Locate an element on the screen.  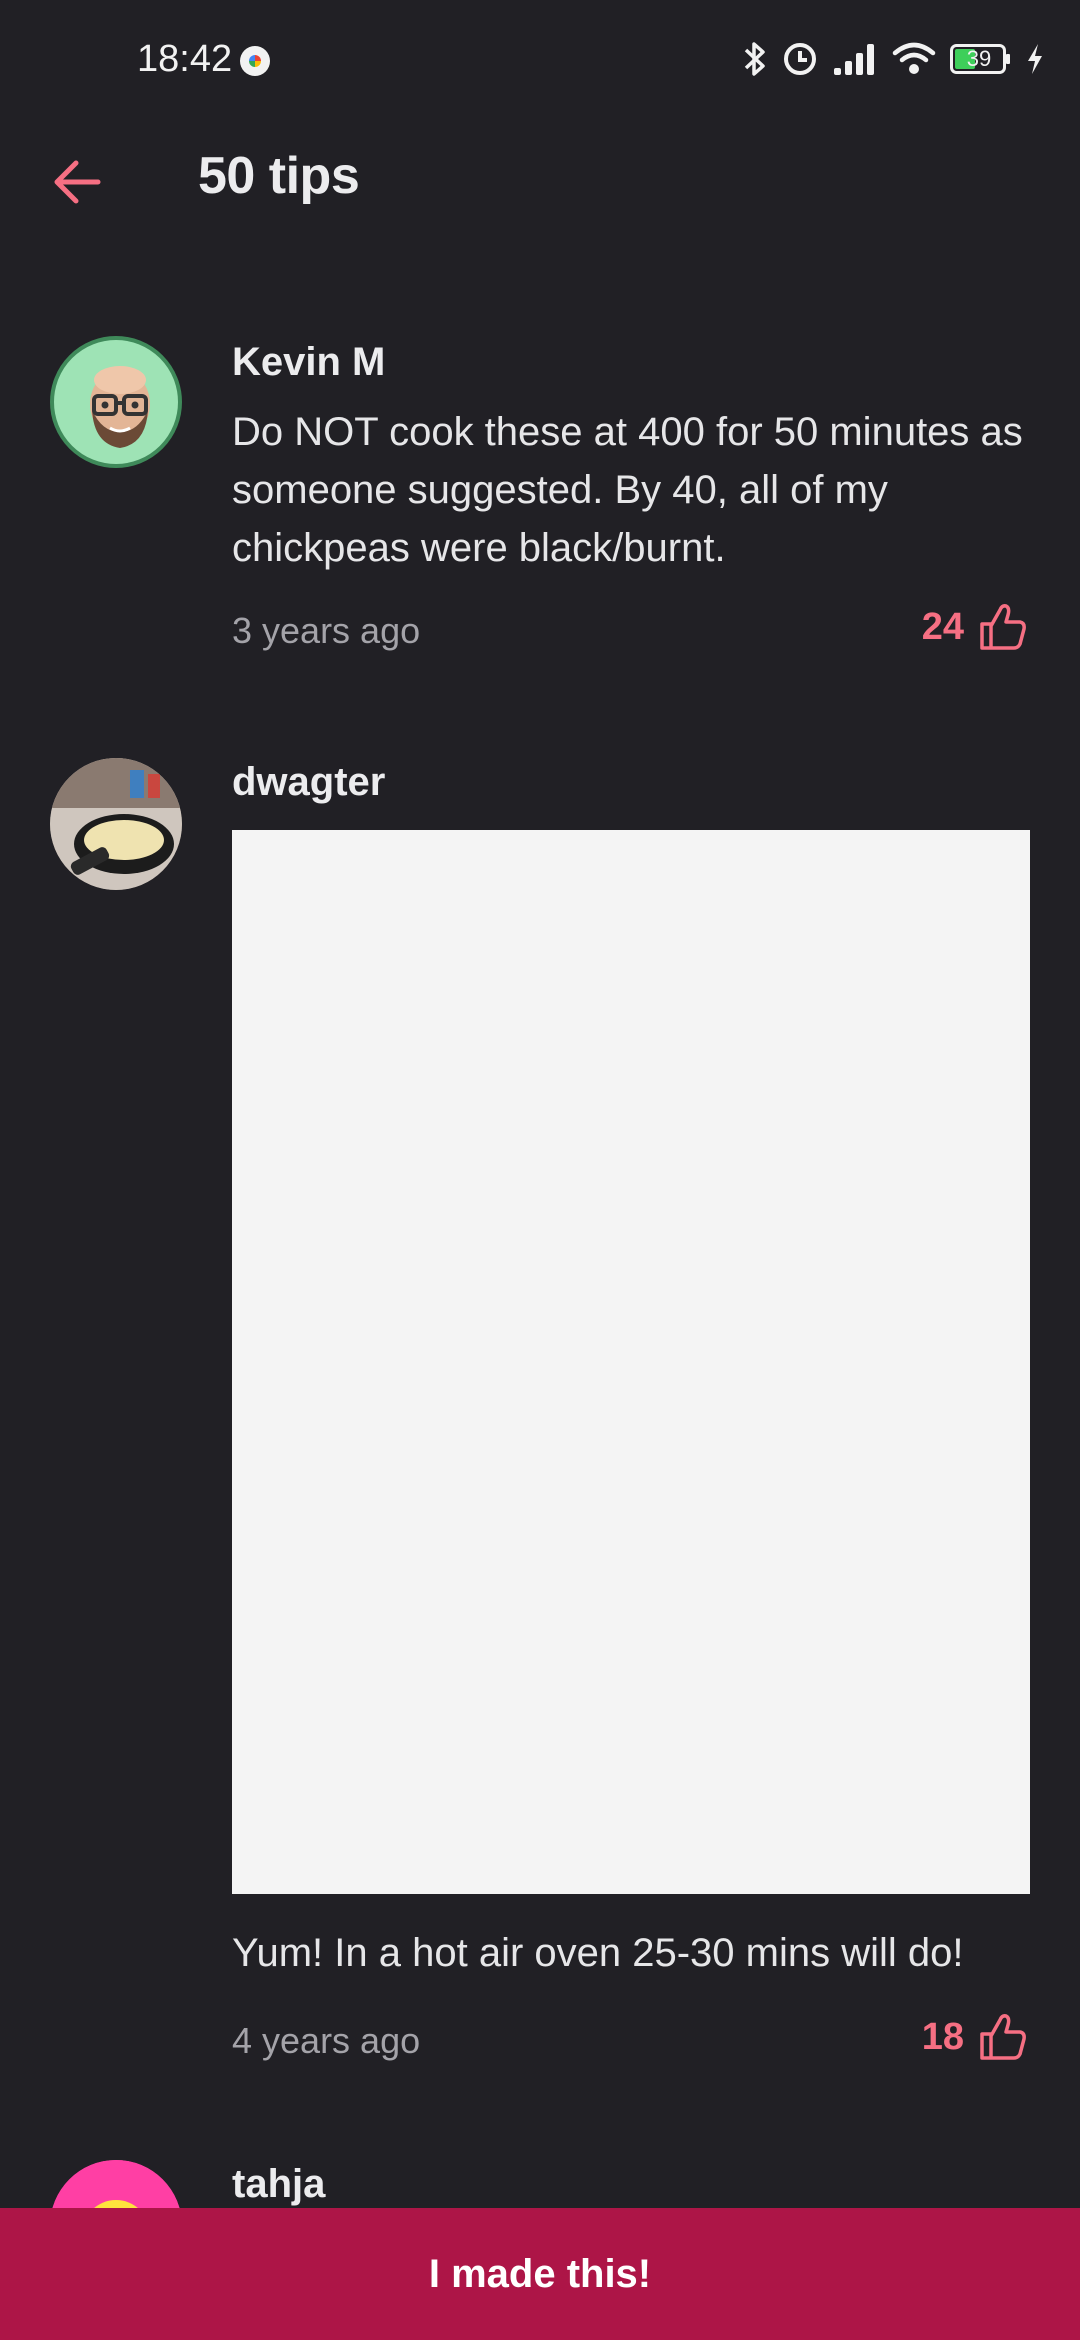
author-name: Kevin M is located at coordinates (308, 362).